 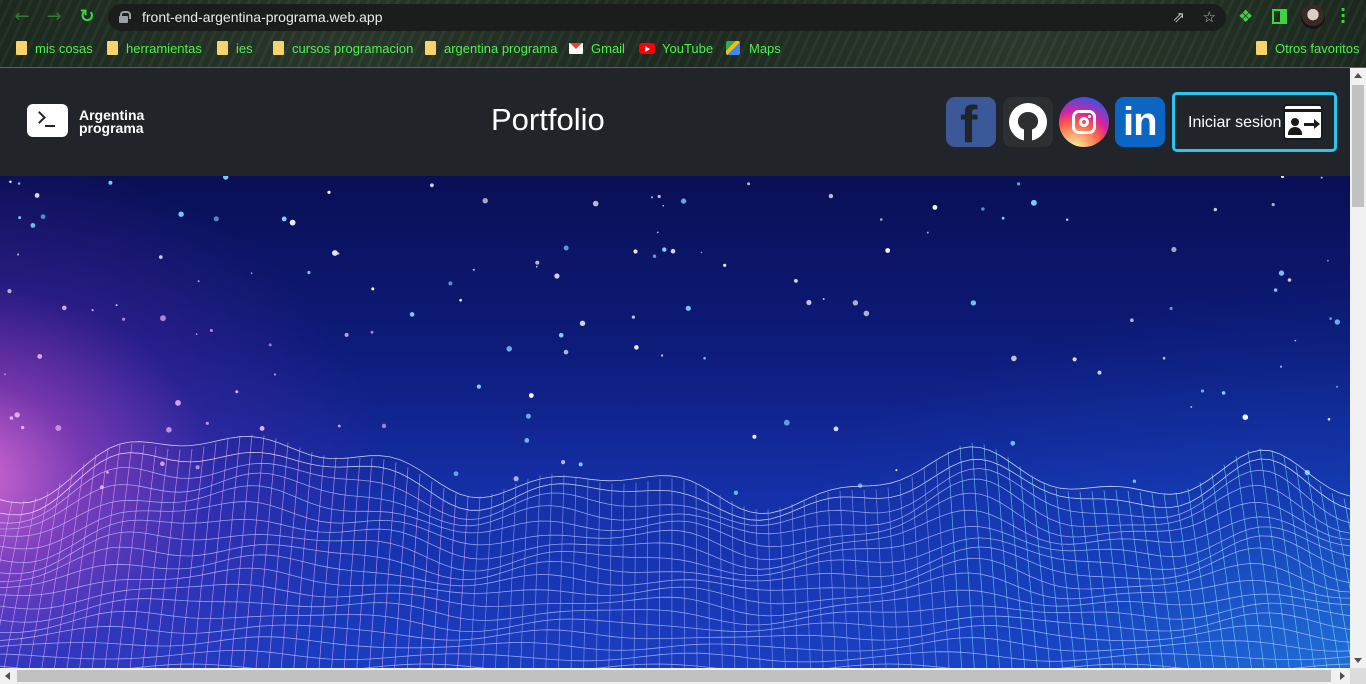 I want to click on reload-icon: ↻, so click(x=87, y=17).